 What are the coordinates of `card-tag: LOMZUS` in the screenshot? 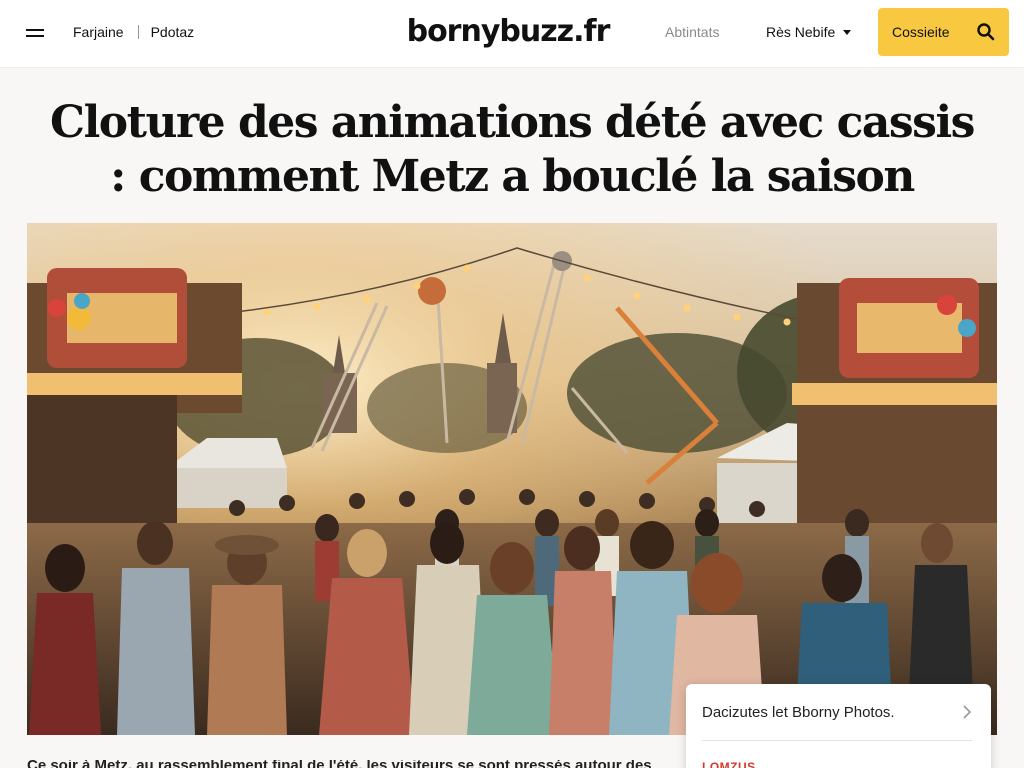 It's located at (729, 764).